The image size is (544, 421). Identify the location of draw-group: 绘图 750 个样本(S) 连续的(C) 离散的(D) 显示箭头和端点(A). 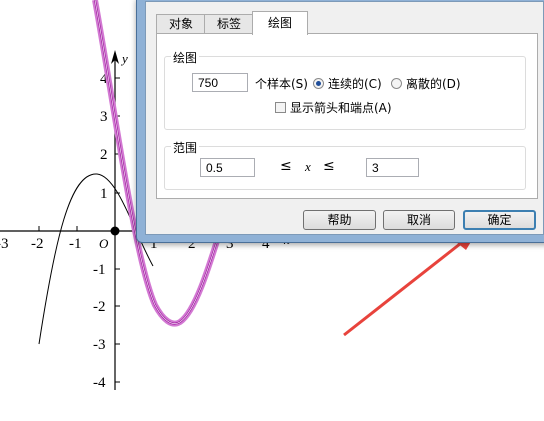
(345, 89).